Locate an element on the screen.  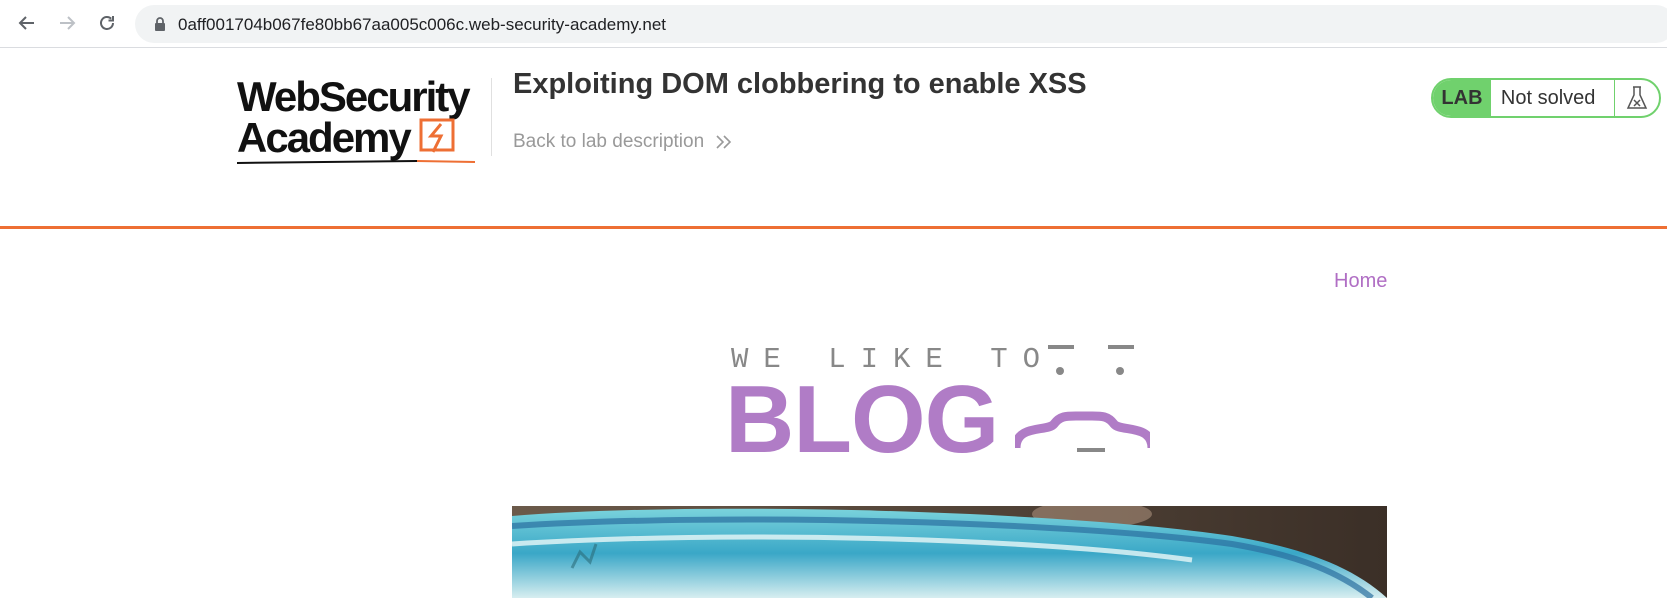
web-security-academy-logo: WebSecurity Academy is located at coordinates (364, 120).